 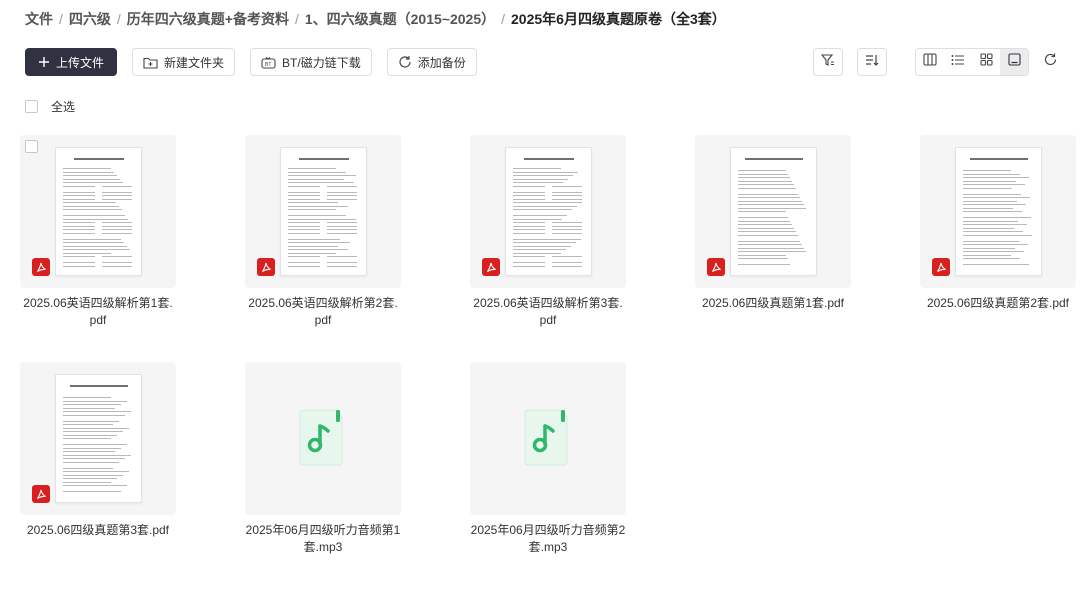 What do you see at coordinates (31, 106) in the screenshot?
I see `select-all-checkbox` at bounding box center [31, 106].